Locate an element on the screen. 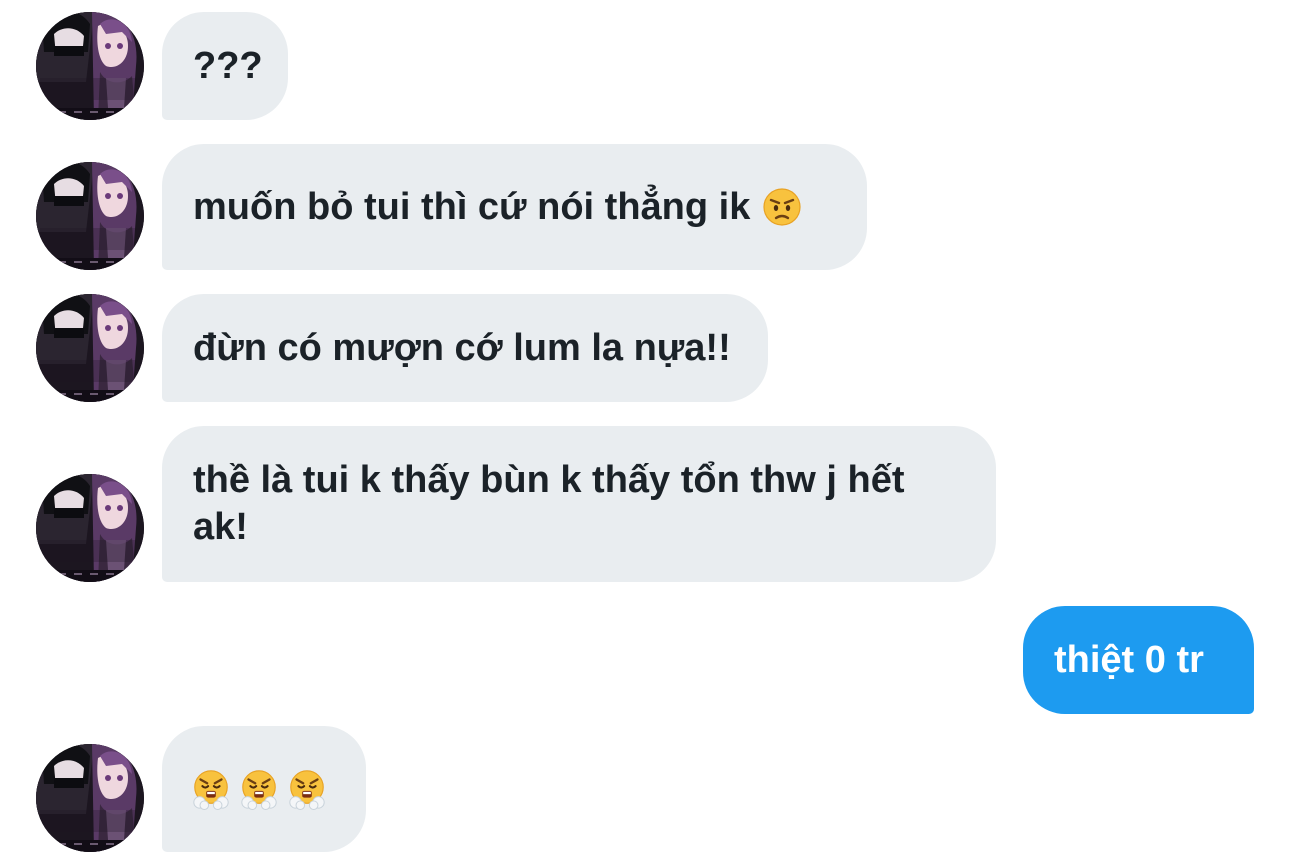  message-bubble-incoming: đừn có mượn cớ lum la nựa!! is located at coordinates (465, 348).